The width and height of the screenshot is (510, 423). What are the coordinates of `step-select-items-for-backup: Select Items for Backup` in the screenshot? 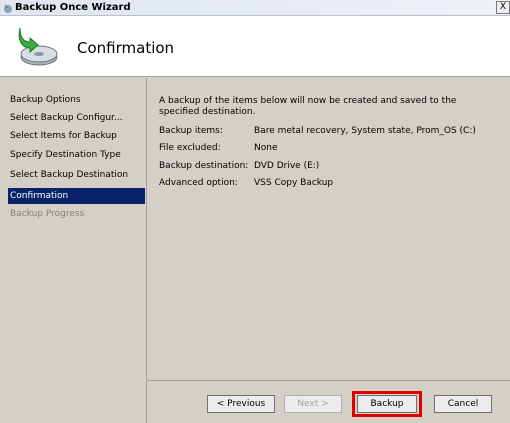 It's located at (76, 136).